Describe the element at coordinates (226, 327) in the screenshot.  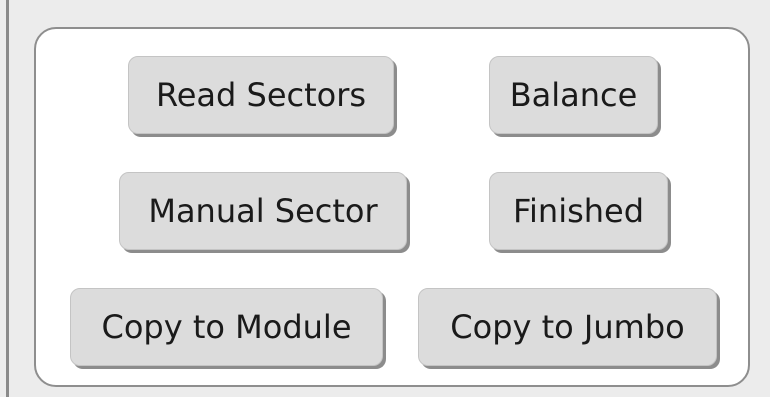
I see `copy-to-module-button: Copy to Module` at that location.